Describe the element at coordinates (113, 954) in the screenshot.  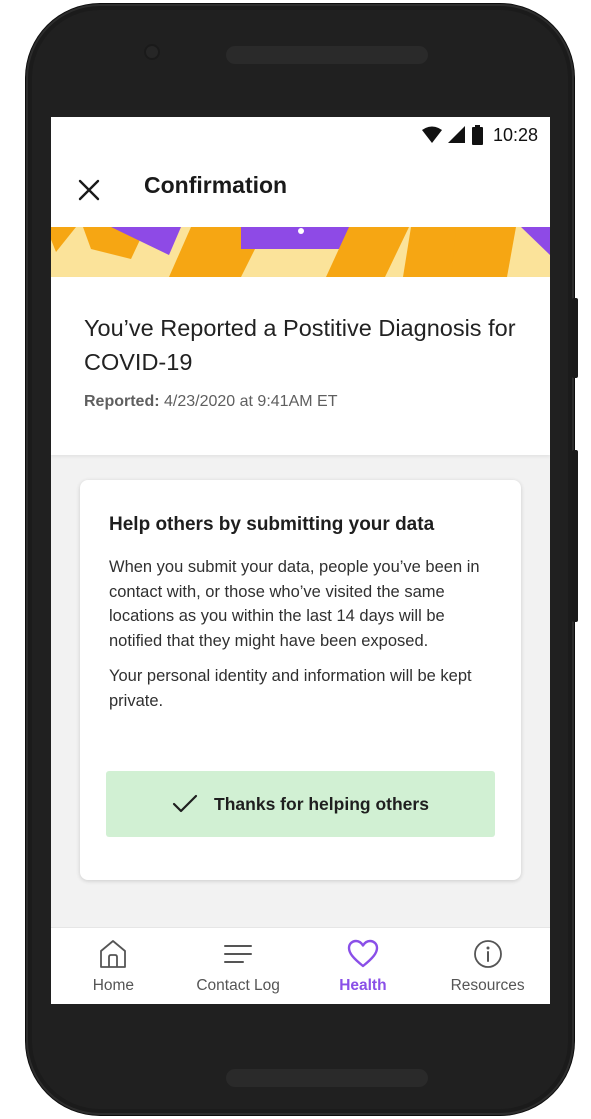
I see `home-icon` at that location.